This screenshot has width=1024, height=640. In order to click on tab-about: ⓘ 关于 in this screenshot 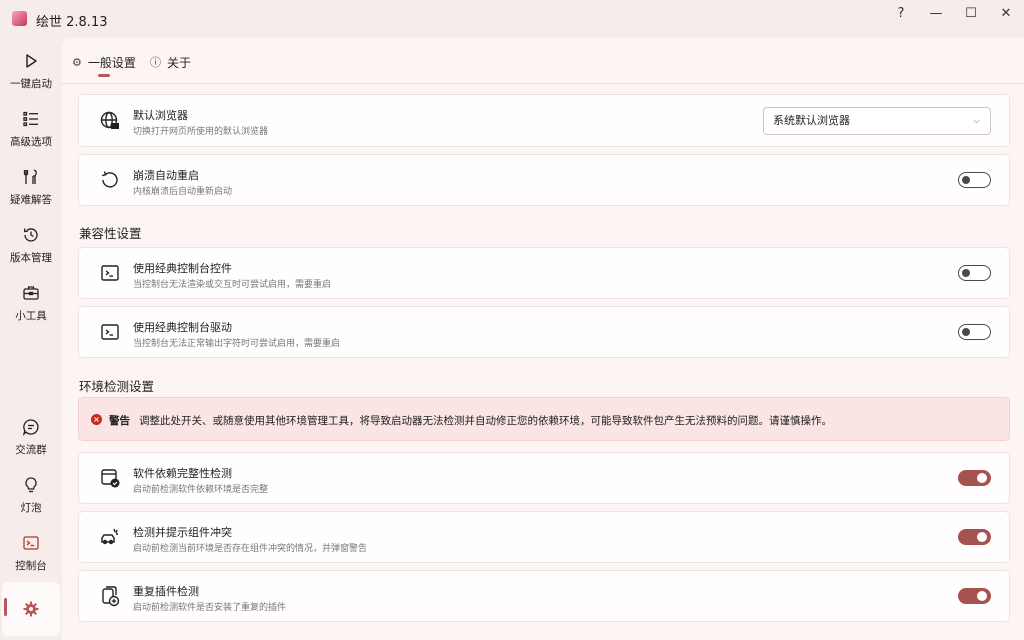, I will do `click(170, 62)`.